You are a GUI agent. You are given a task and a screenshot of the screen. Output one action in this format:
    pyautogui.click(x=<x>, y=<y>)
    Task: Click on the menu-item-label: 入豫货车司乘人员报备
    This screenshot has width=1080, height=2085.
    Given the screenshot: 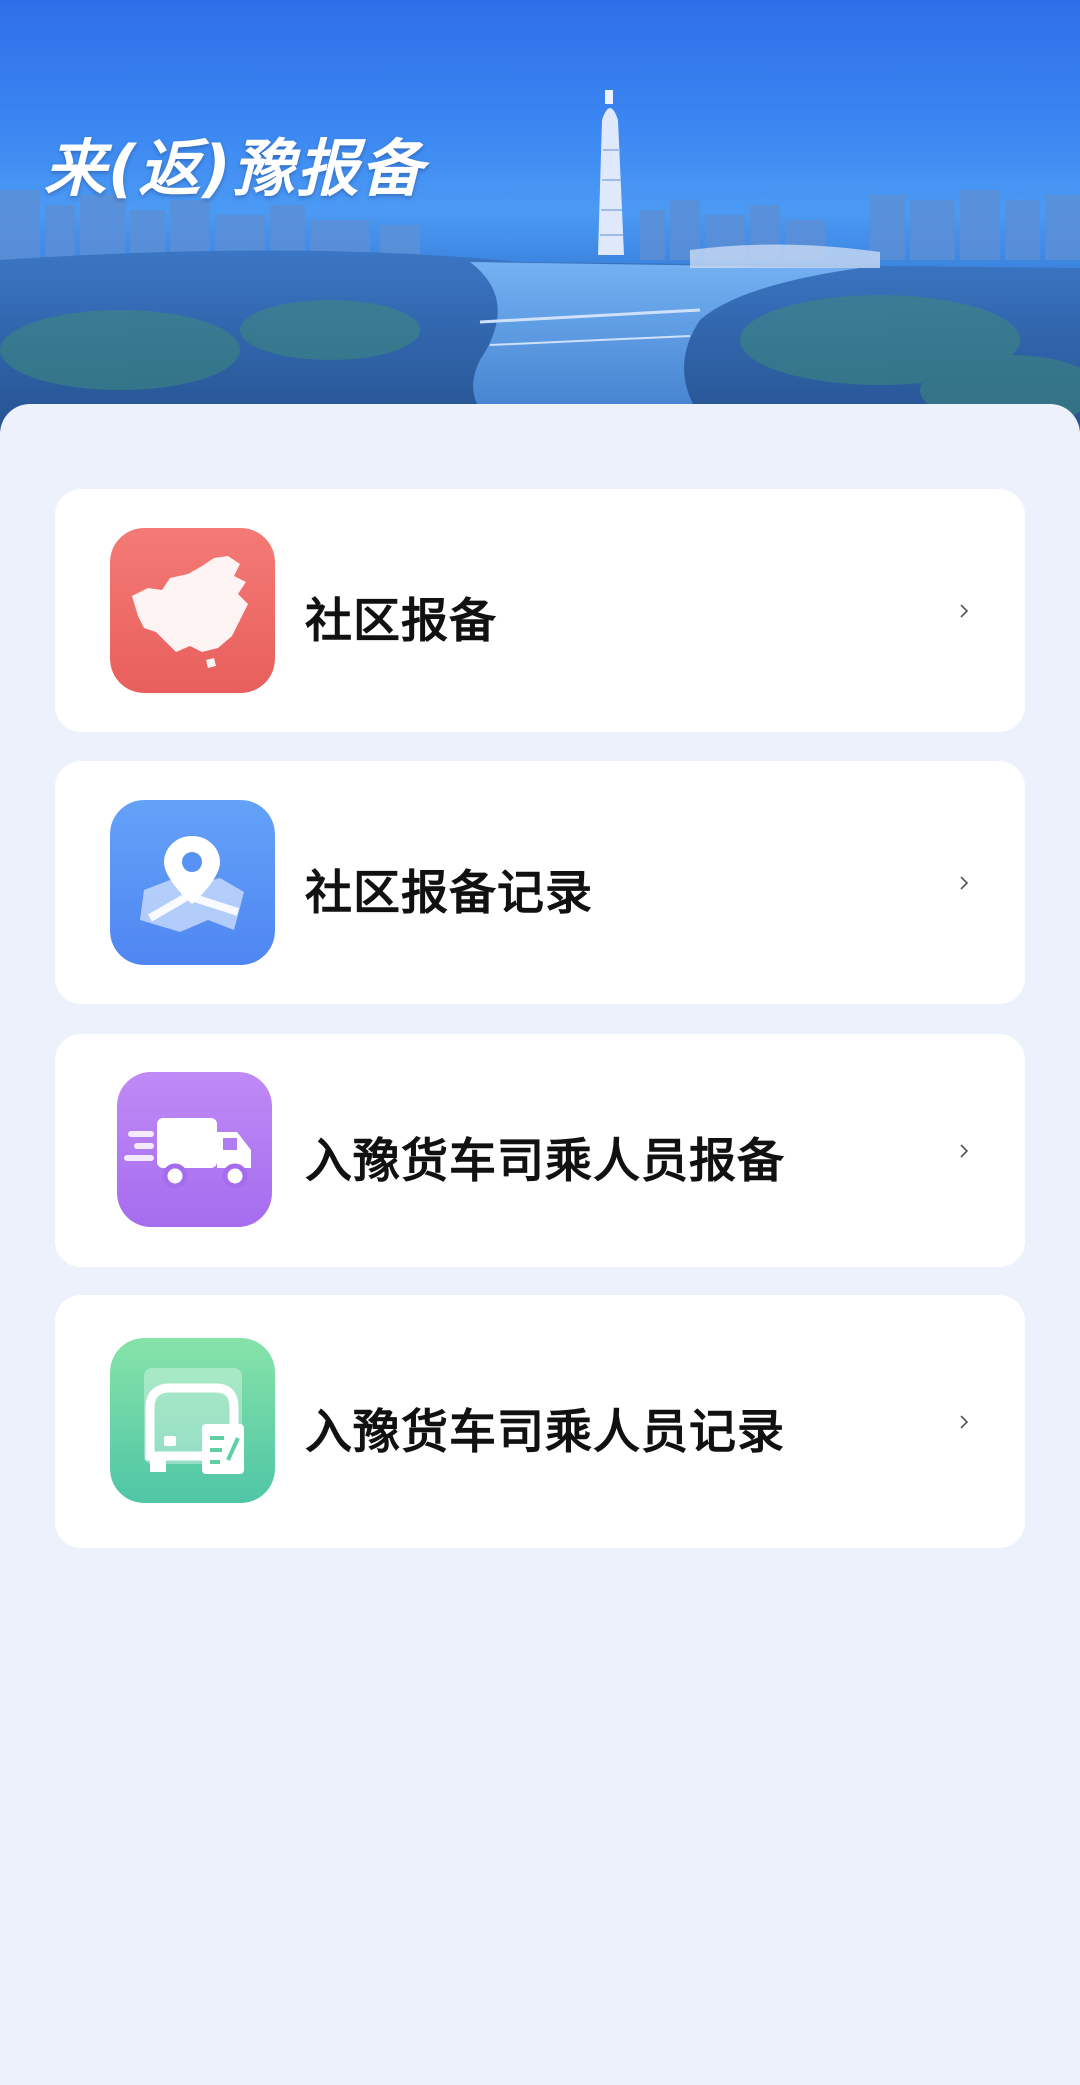 What is the action you would take?
    pyautogui.click(x=545, y=1161)
    